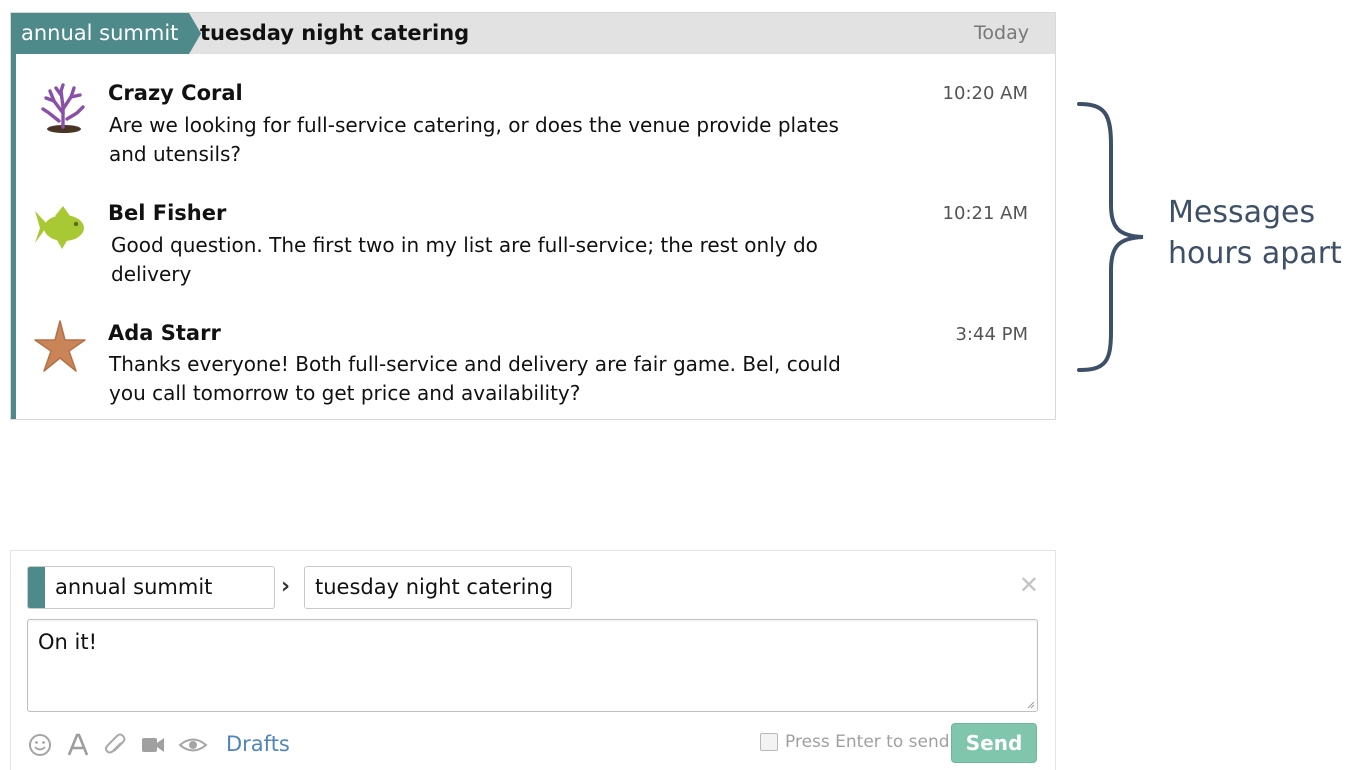  I want to click on topic-input: tuesday night catering, so click(438, 587).